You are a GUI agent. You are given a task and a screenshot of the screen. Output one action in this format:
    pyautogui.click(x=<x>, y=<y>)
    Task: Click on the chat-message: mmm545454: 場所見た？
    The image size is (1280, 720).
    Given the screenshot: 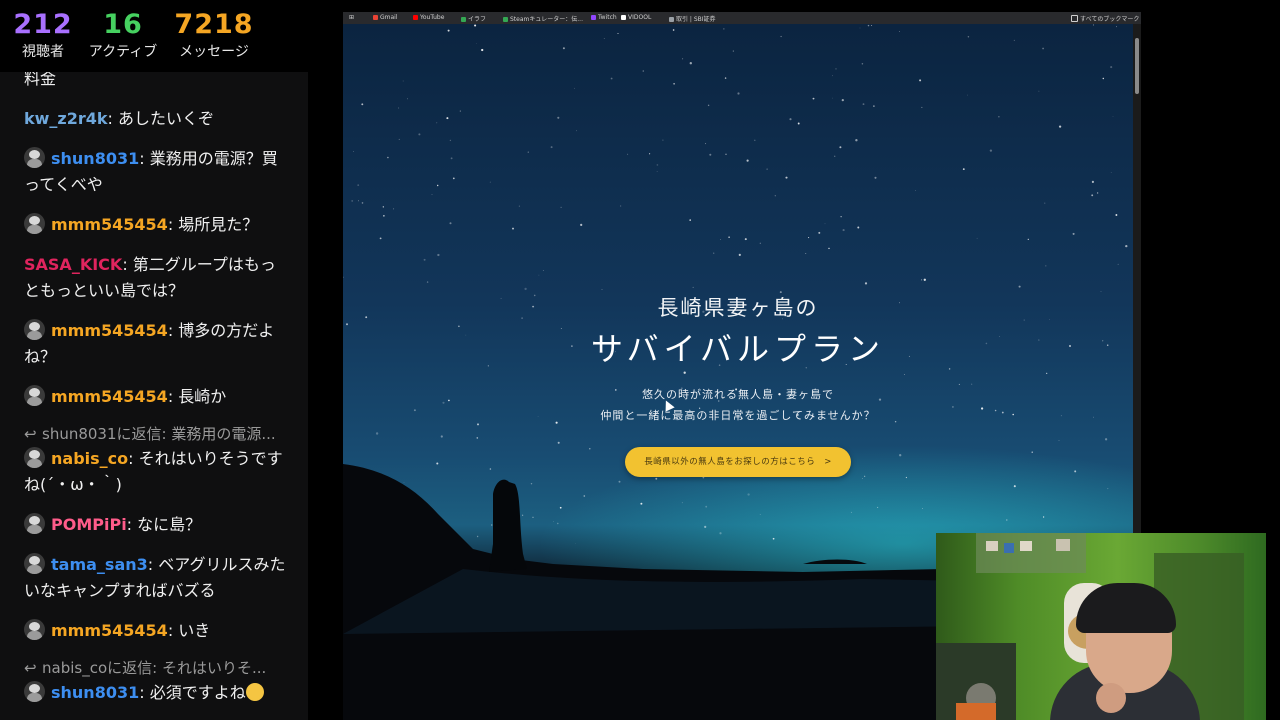 What is the action you would take?
    pyautogui.click(x=154, y=225)
    